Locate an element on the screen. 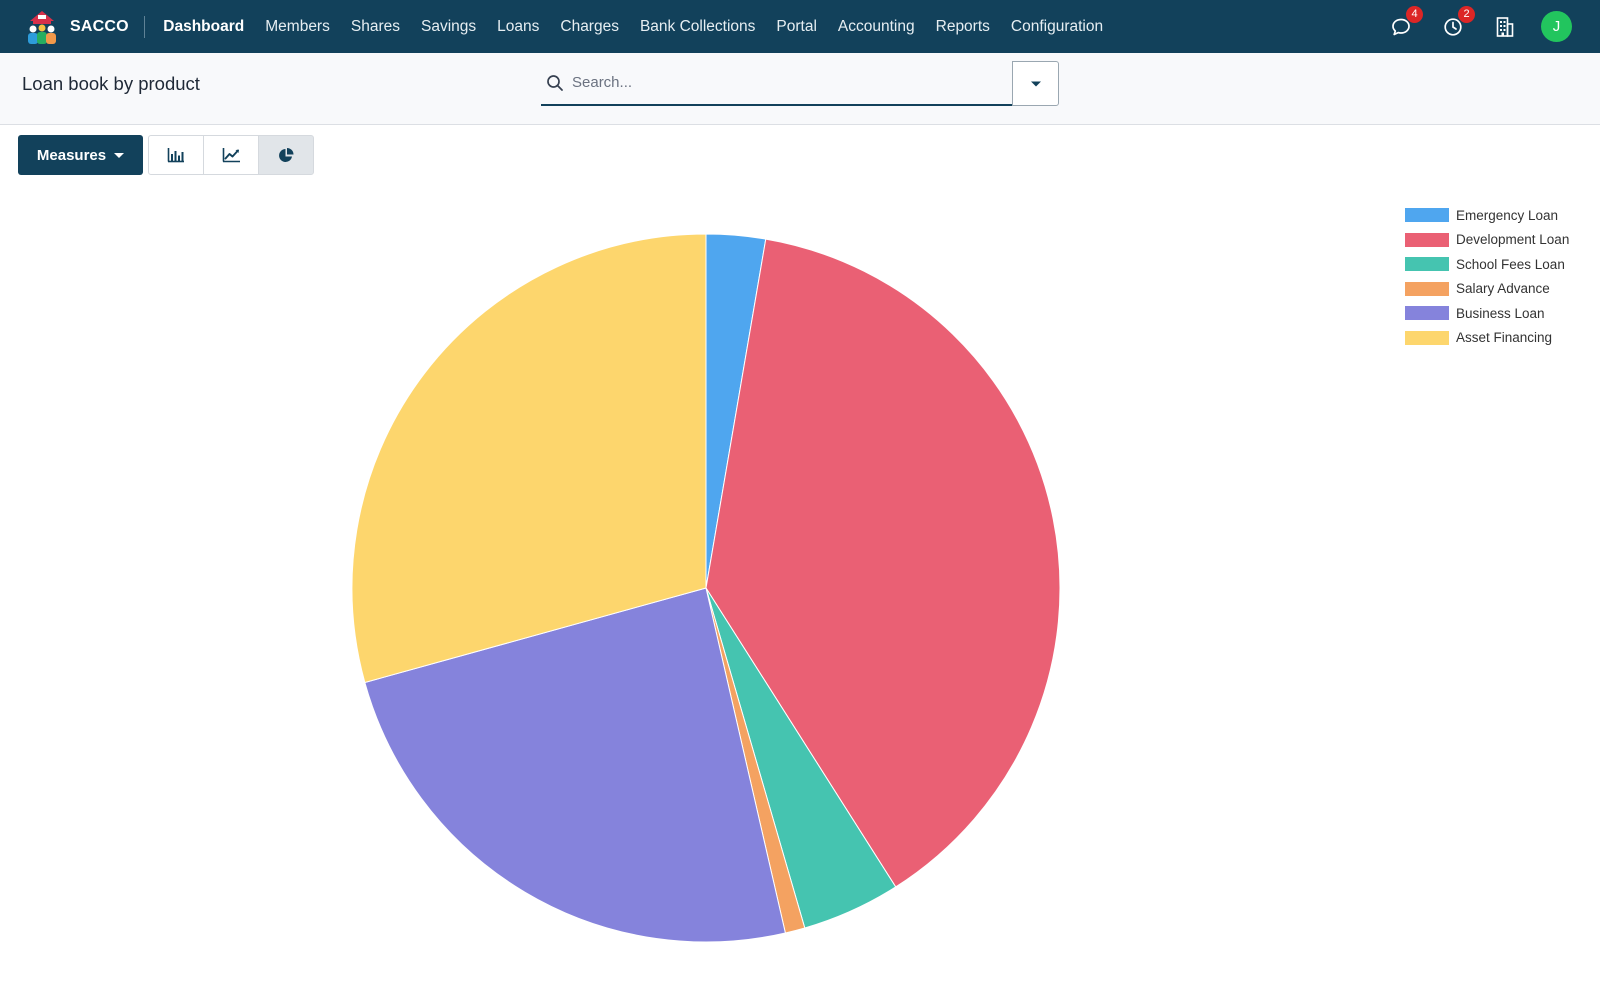 This screenshot has width=1600, height=1000. legend-label: School Fees Loan is located at coordinates (1510, 264).